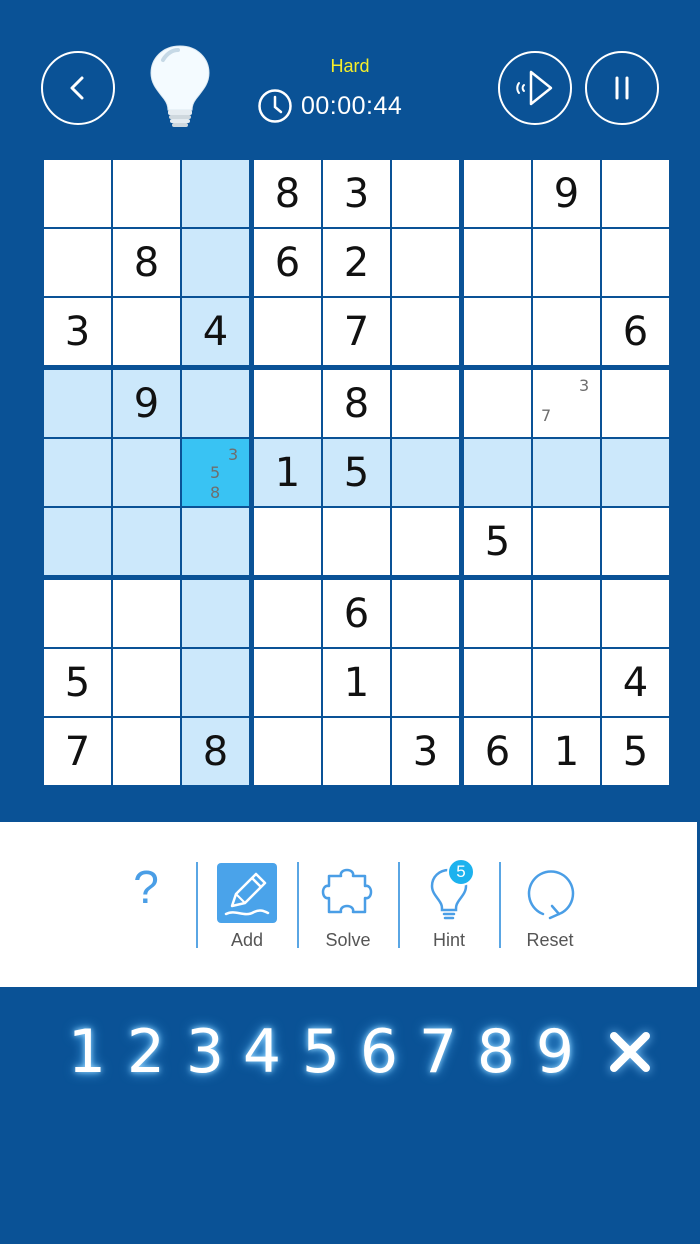 Image resolution: width=700 pixels, height=1244 pixels. What do you see at coordinates (215, 403) in the screenshot?
I see `board-cell-r4-c3` at bounding box center [215, 403].